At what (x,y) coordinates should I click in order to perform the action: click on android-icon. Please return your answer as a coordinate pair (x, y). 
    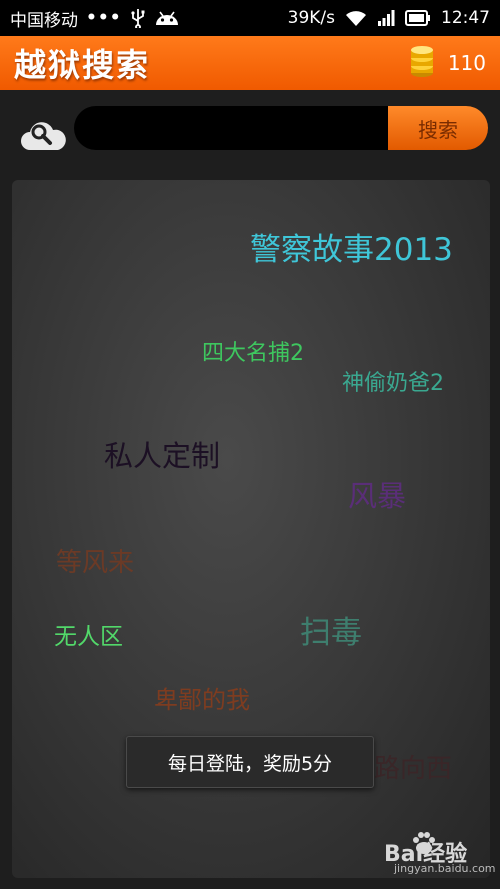
    Looking at the image, I should click on (167, 18).